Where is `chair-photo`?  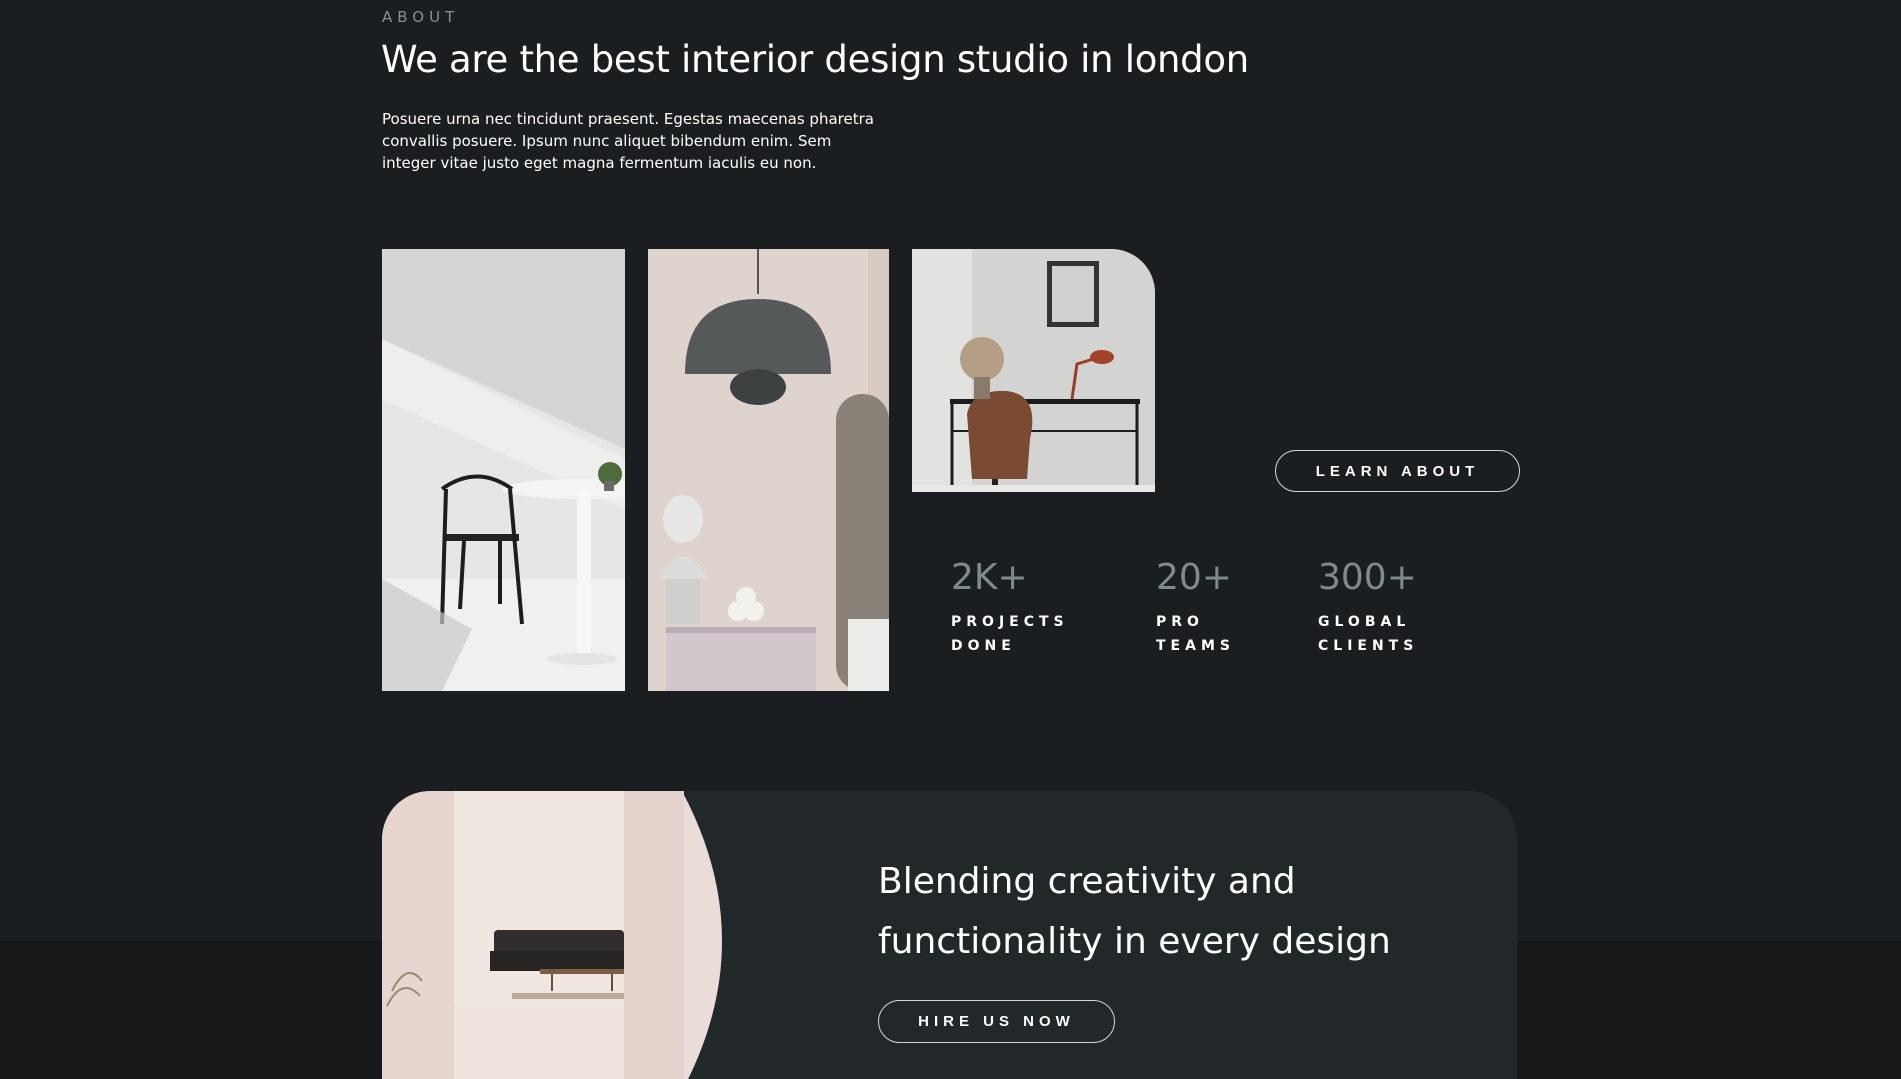 chair-photo is located at coordinates (503, 470).